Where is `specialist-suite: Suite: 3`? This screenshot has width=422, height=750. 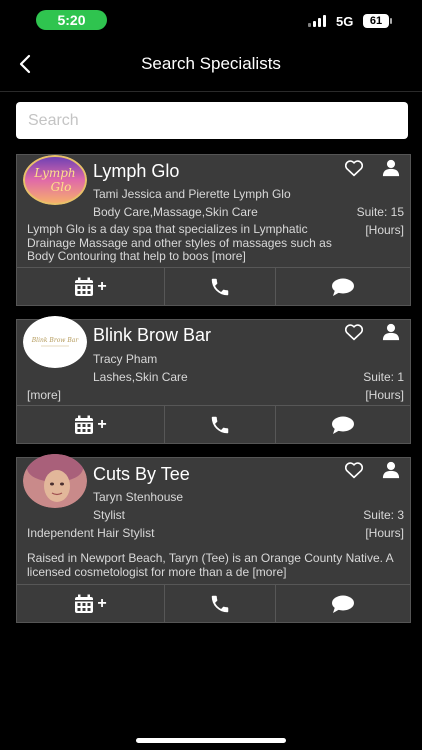
specialist-suite: Suite: 3 is located at coordinates (383, 515).